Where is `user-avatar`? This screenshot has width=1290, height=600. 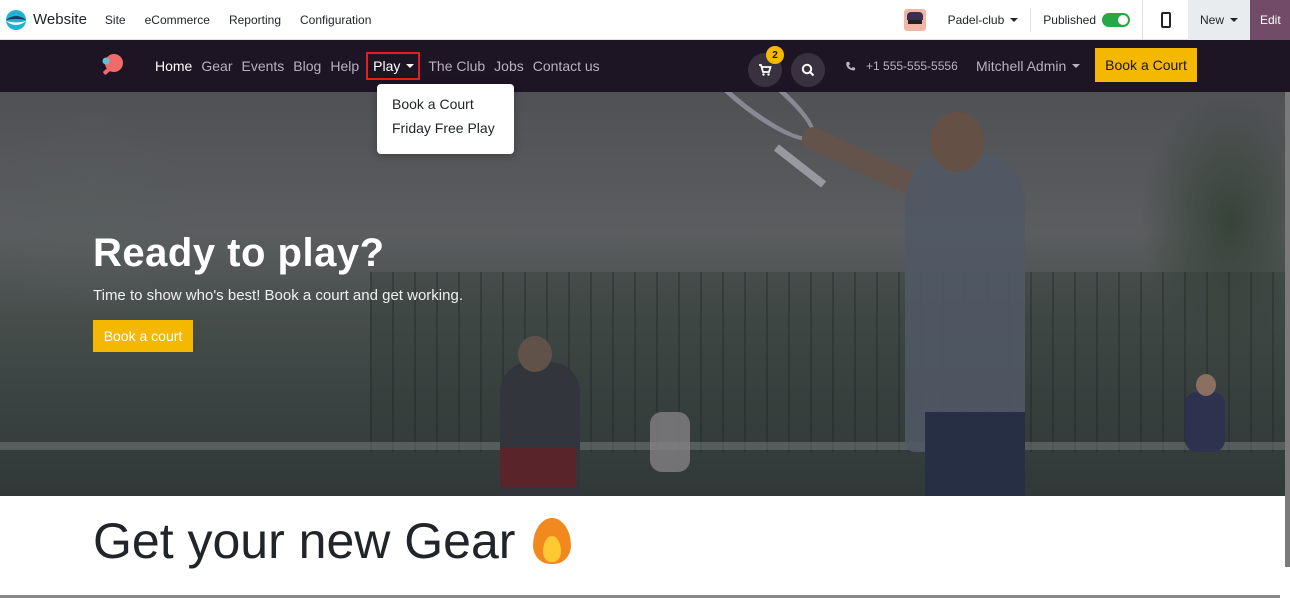 user-avatar is located at coordinates (914, 20).